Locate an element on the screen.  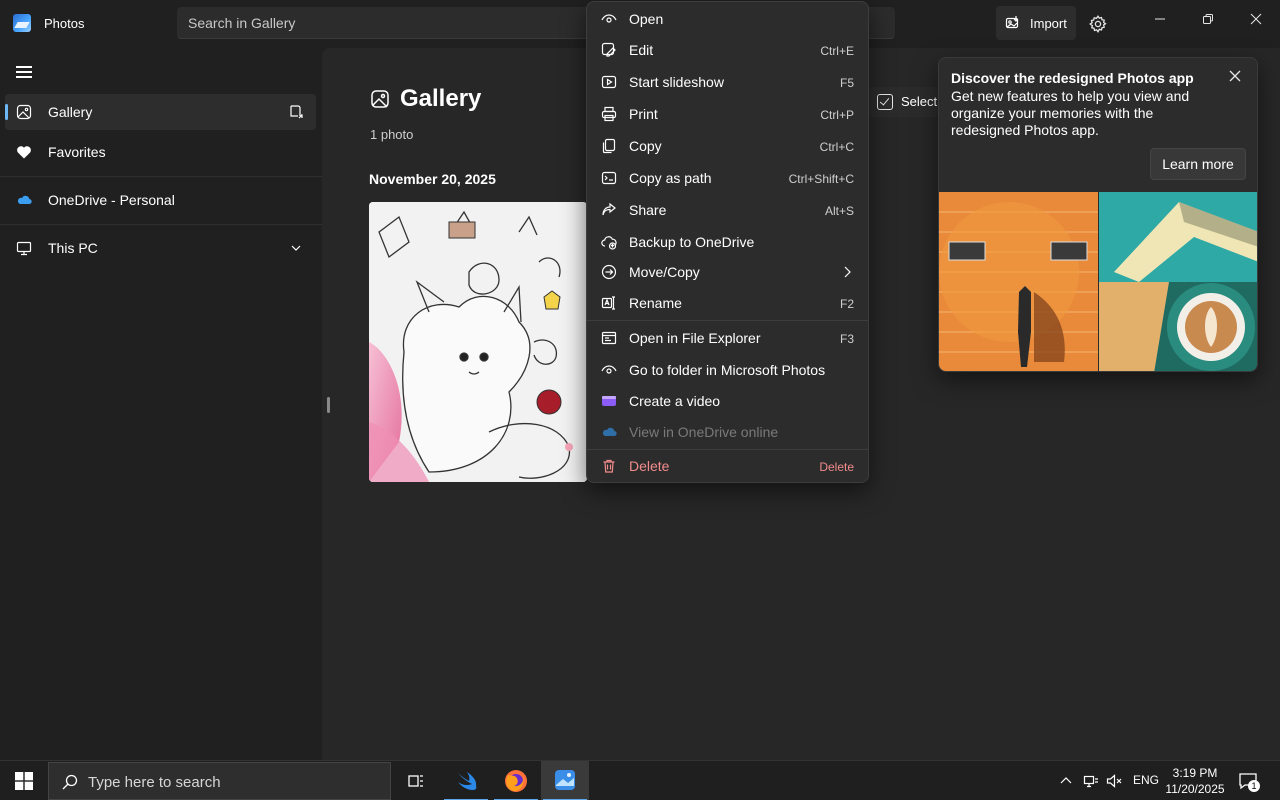
select-label: Select is located at coordinates (919, 101).